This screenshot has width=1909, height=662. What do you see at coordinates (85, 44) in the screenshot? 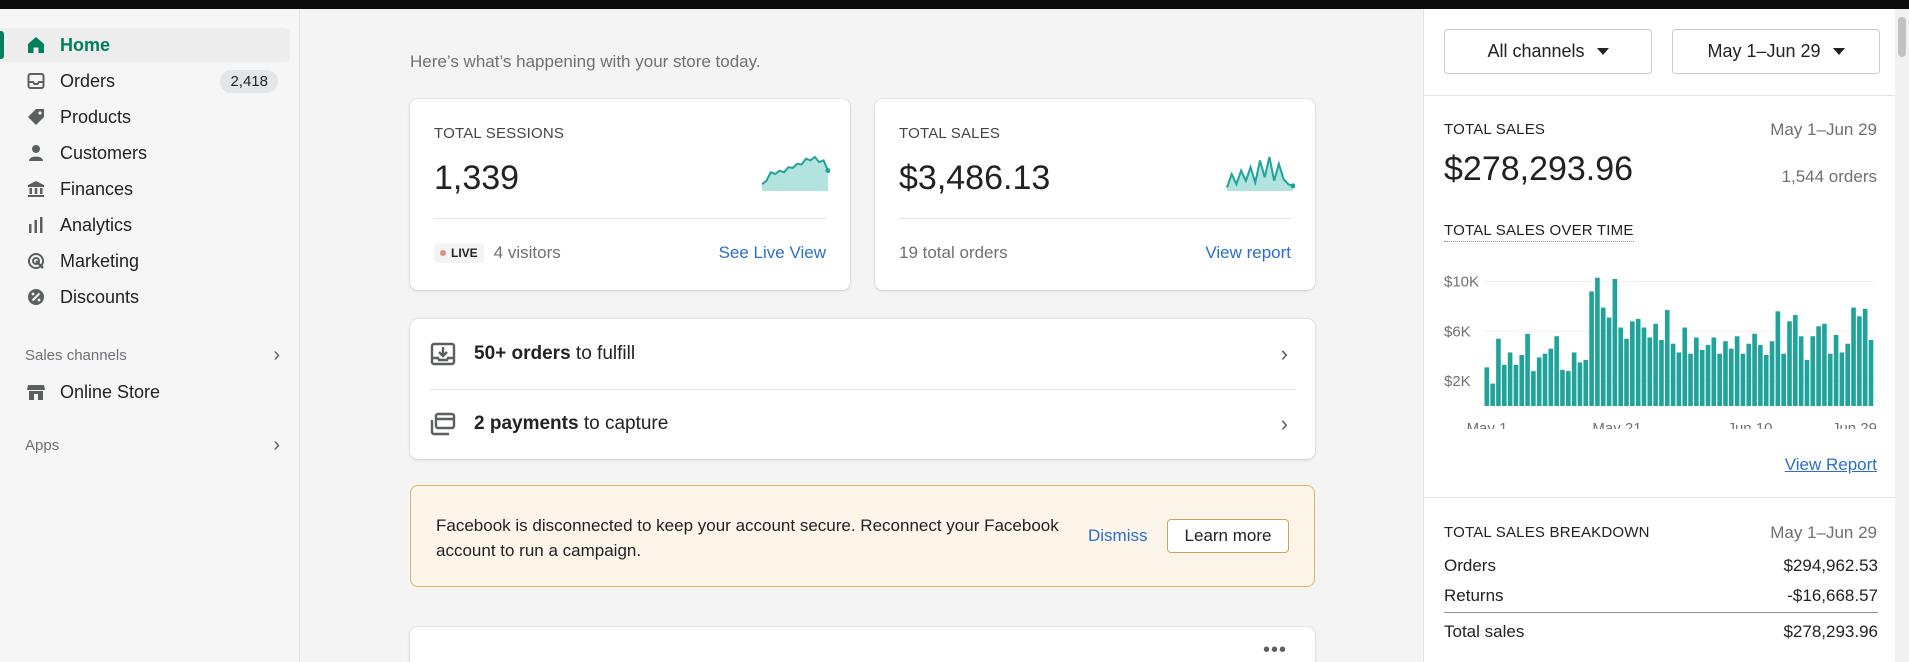
I see `sidebar-item-label: Home` at bounding box center [85, 44].